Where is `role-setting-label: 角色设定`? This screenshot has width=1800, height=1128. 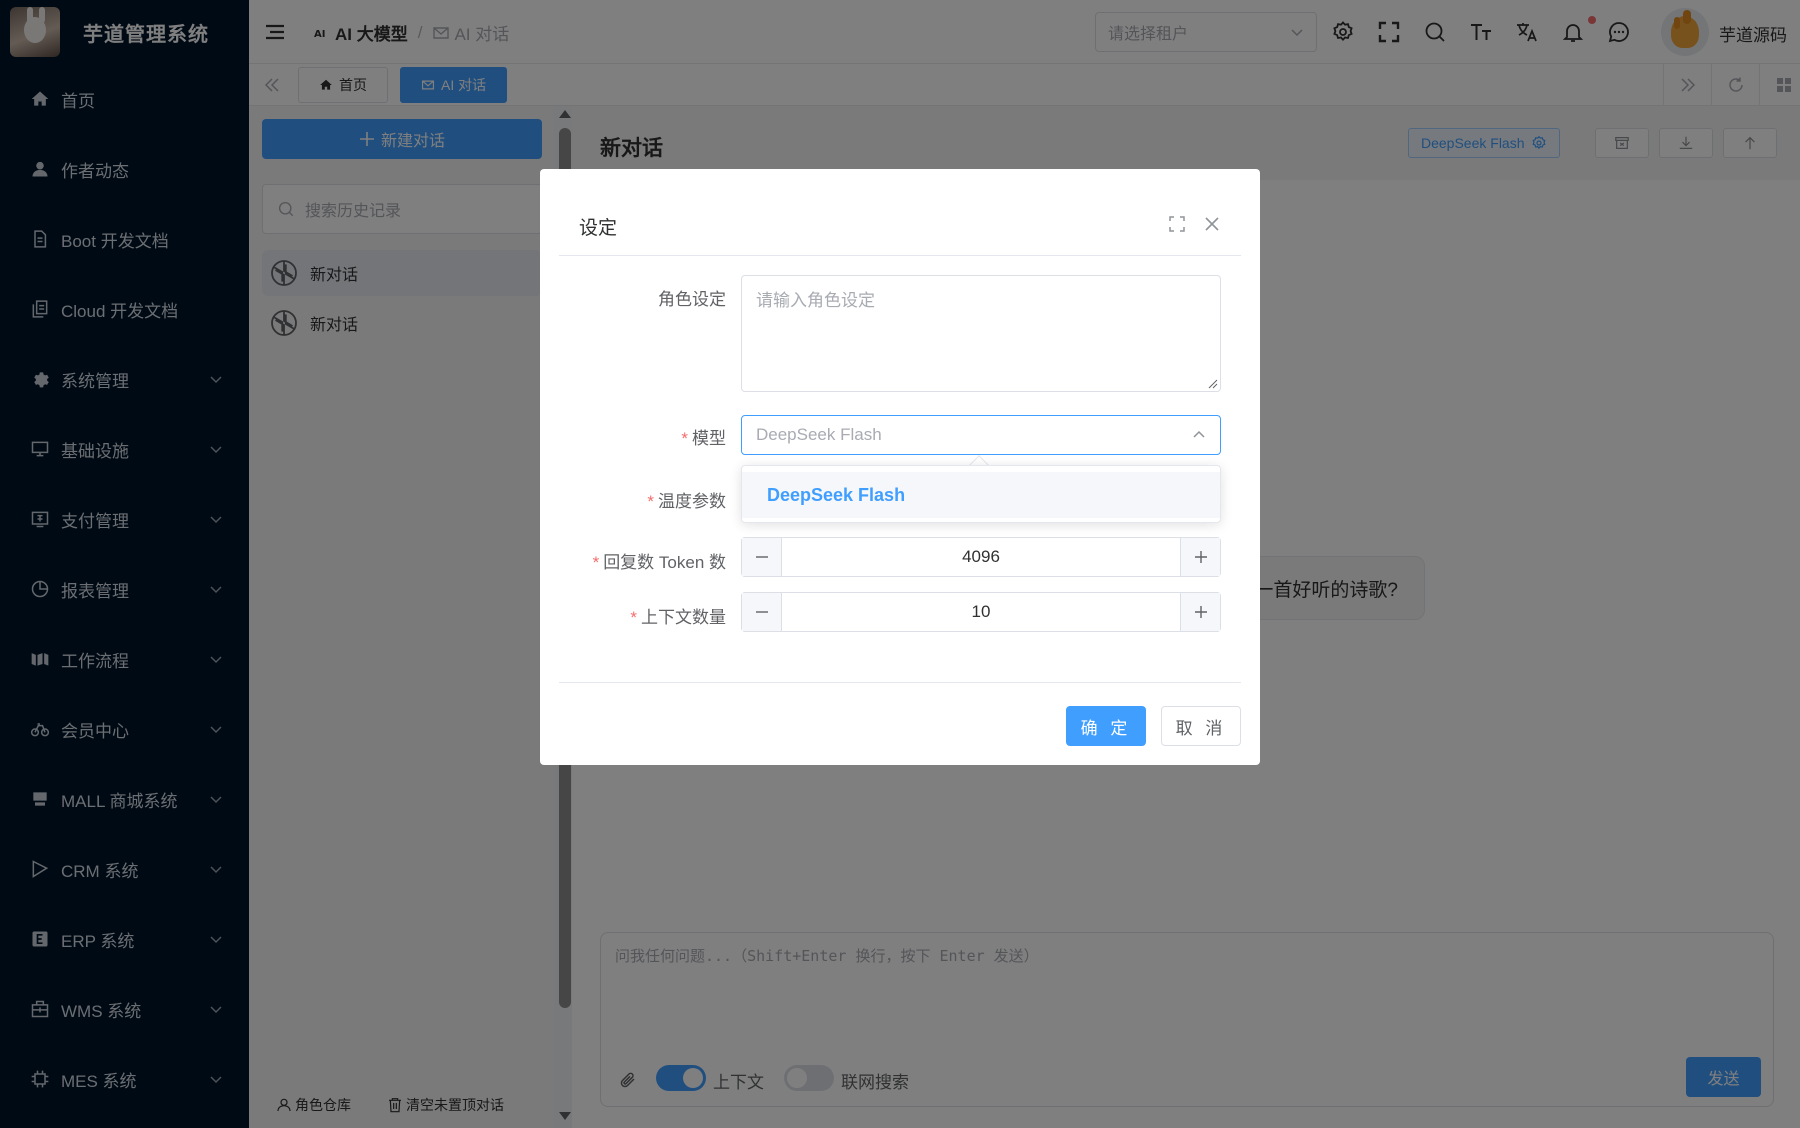
role-setting-label: 角色设定 is located at coordinates (692, 297).